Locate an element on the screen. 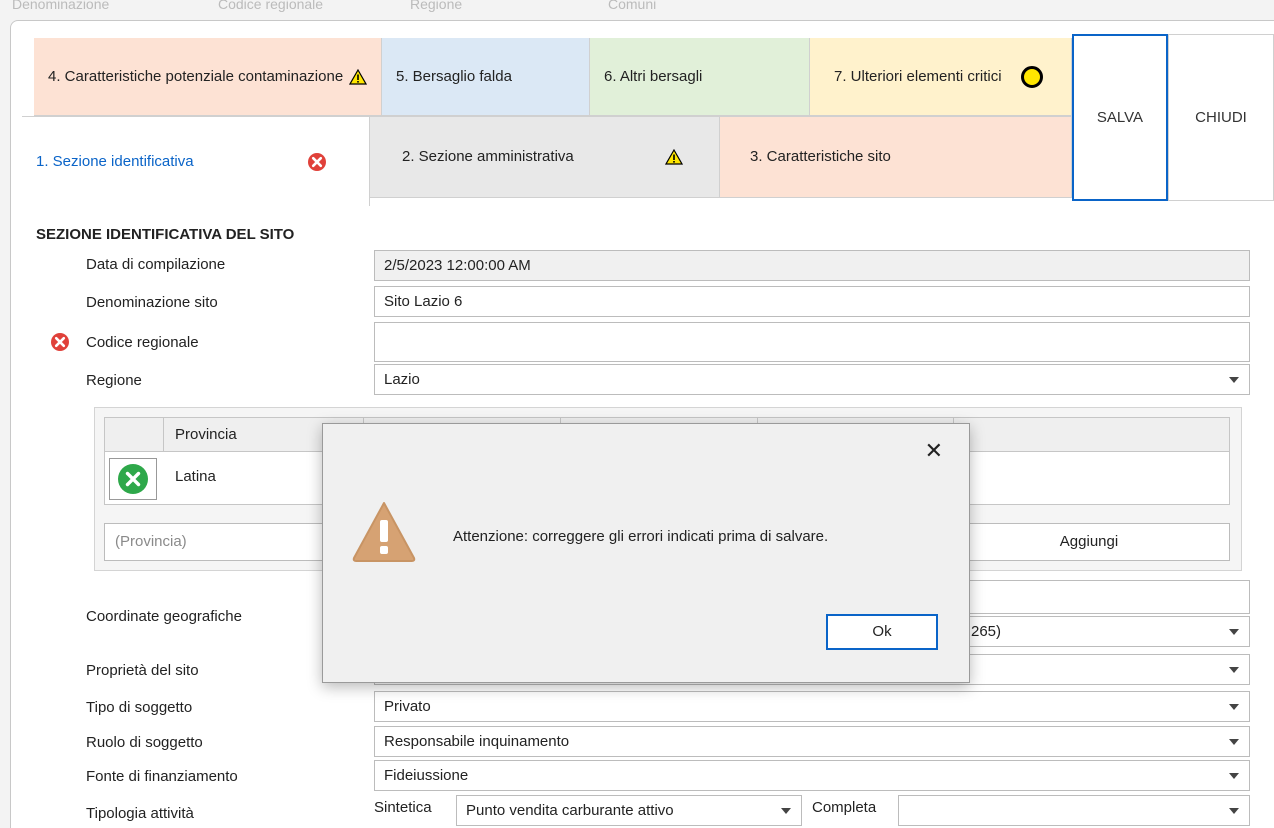 The width and height of the screenshot is (1274, 828). regione-select: Lazio is located at coordinates (812, 379).